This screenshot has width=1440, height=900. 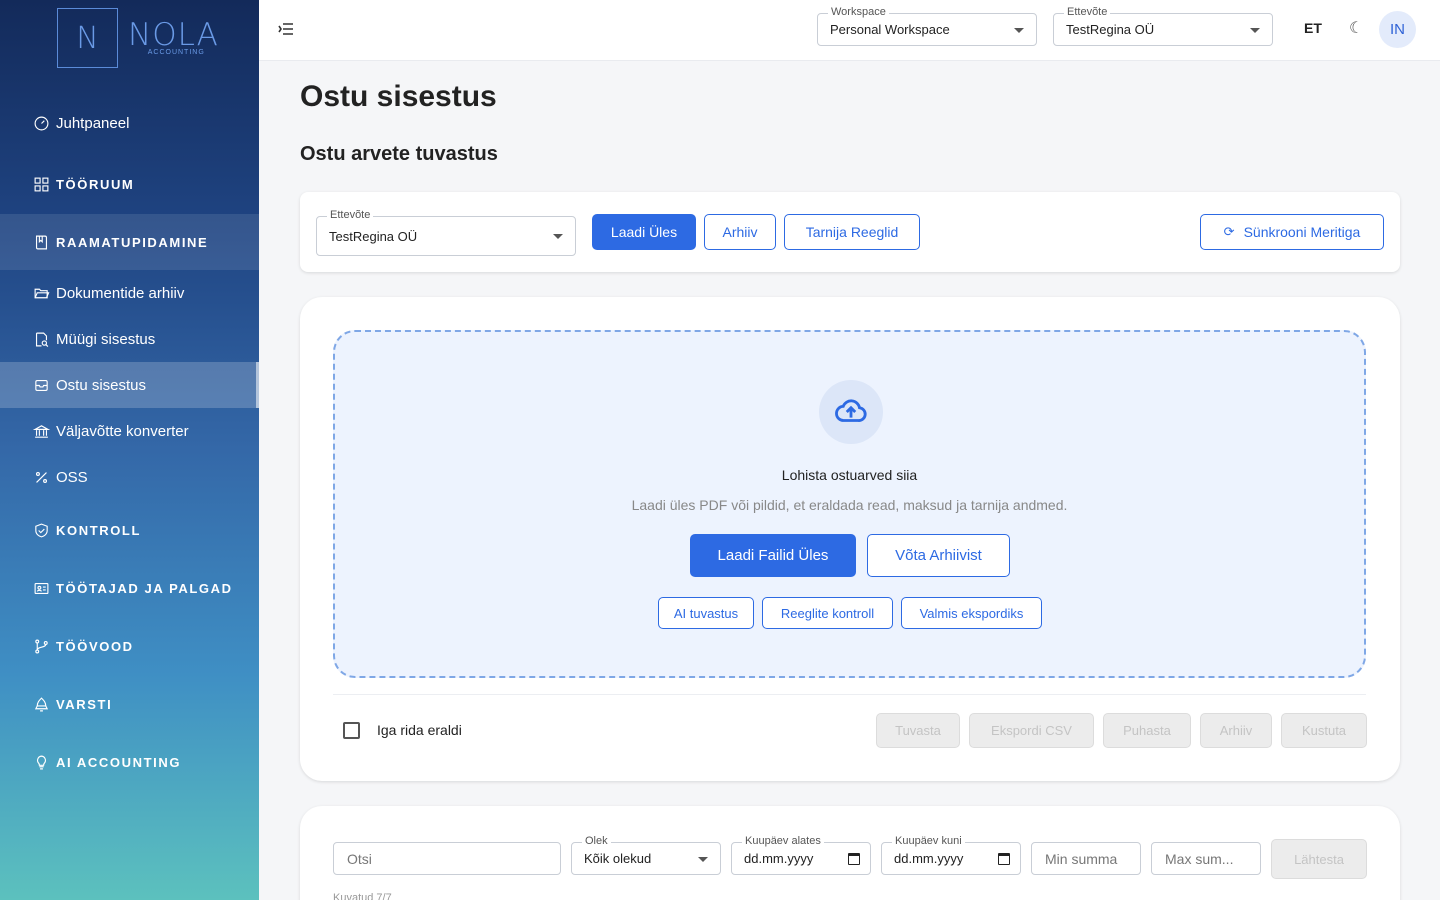 I want to click on id-card-icon, so click(x=41, y=588).